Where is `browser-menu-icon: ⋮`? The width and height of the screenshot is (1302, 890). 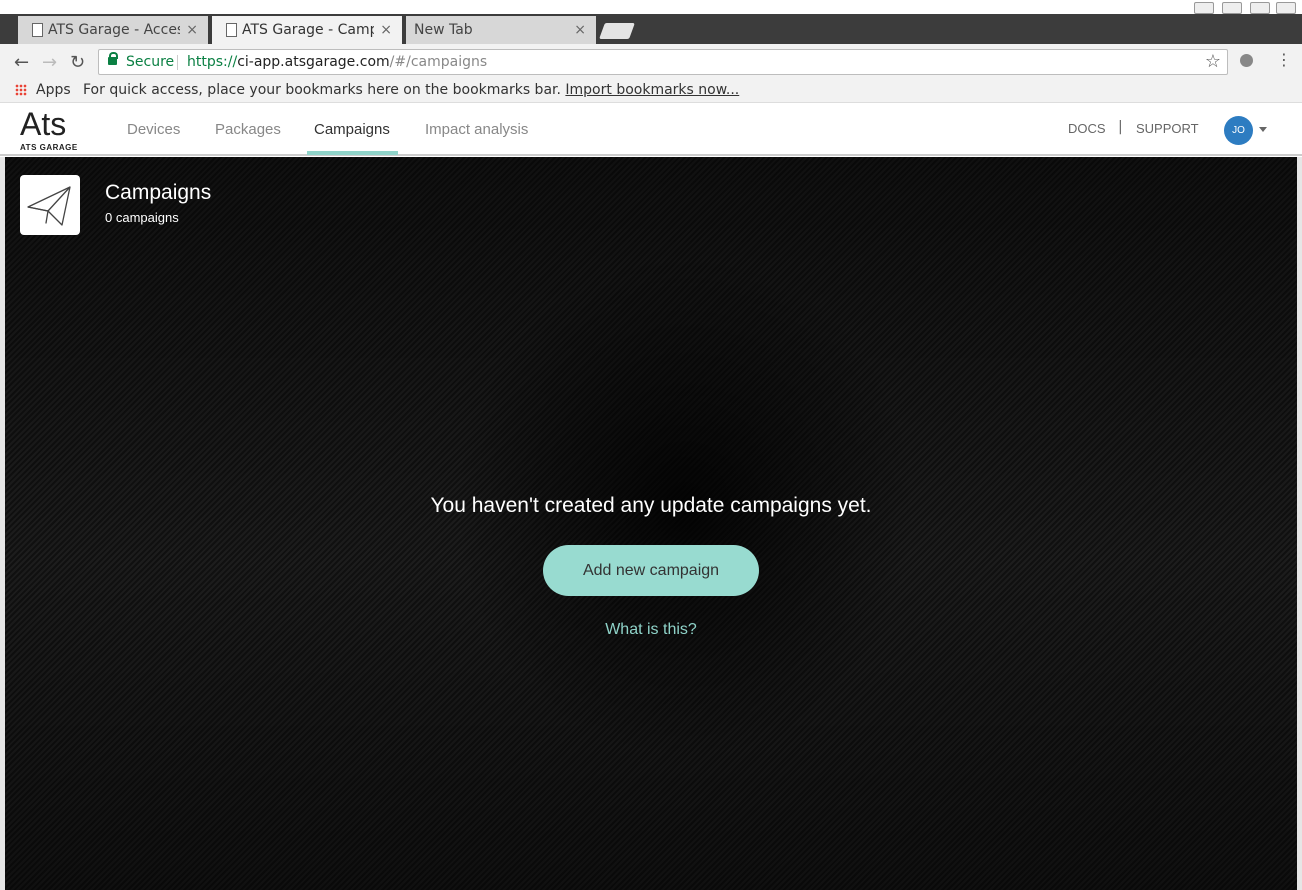
browser-menu-icon: ⋮ is located at coordinates (1284, 59).